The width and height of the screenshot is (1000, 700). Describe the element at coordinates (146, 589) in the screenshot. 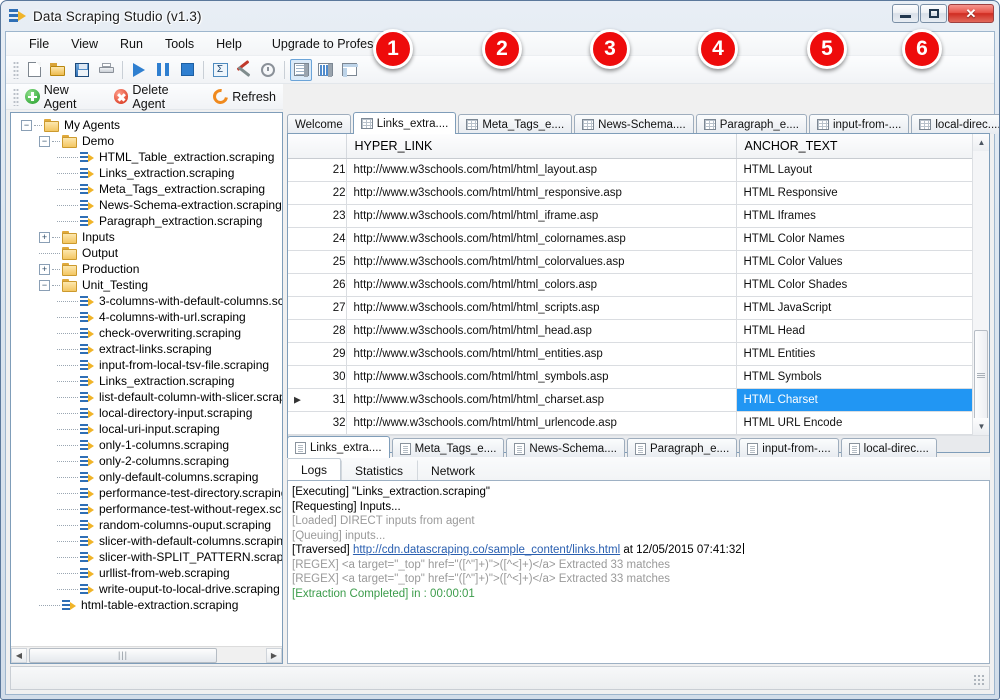

I see `tree-node: write-ouput-to-local-drive.scraping` at that location.